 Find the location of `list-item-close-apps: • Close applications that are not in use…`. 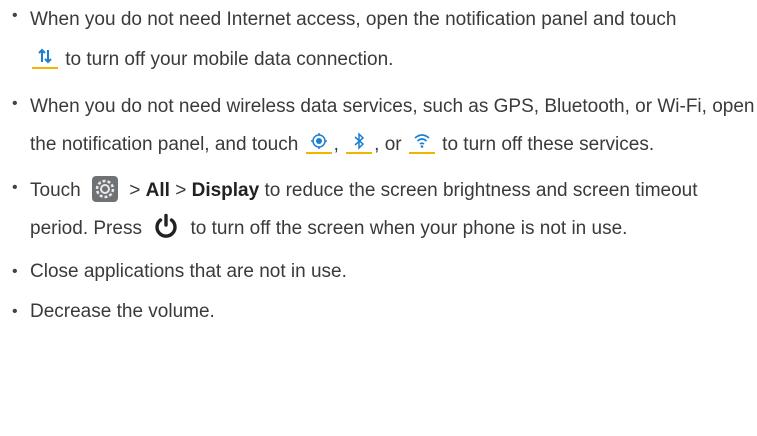

list-item-close-apps: • Close applications that are not in use… is located at coordinates (382, 272).